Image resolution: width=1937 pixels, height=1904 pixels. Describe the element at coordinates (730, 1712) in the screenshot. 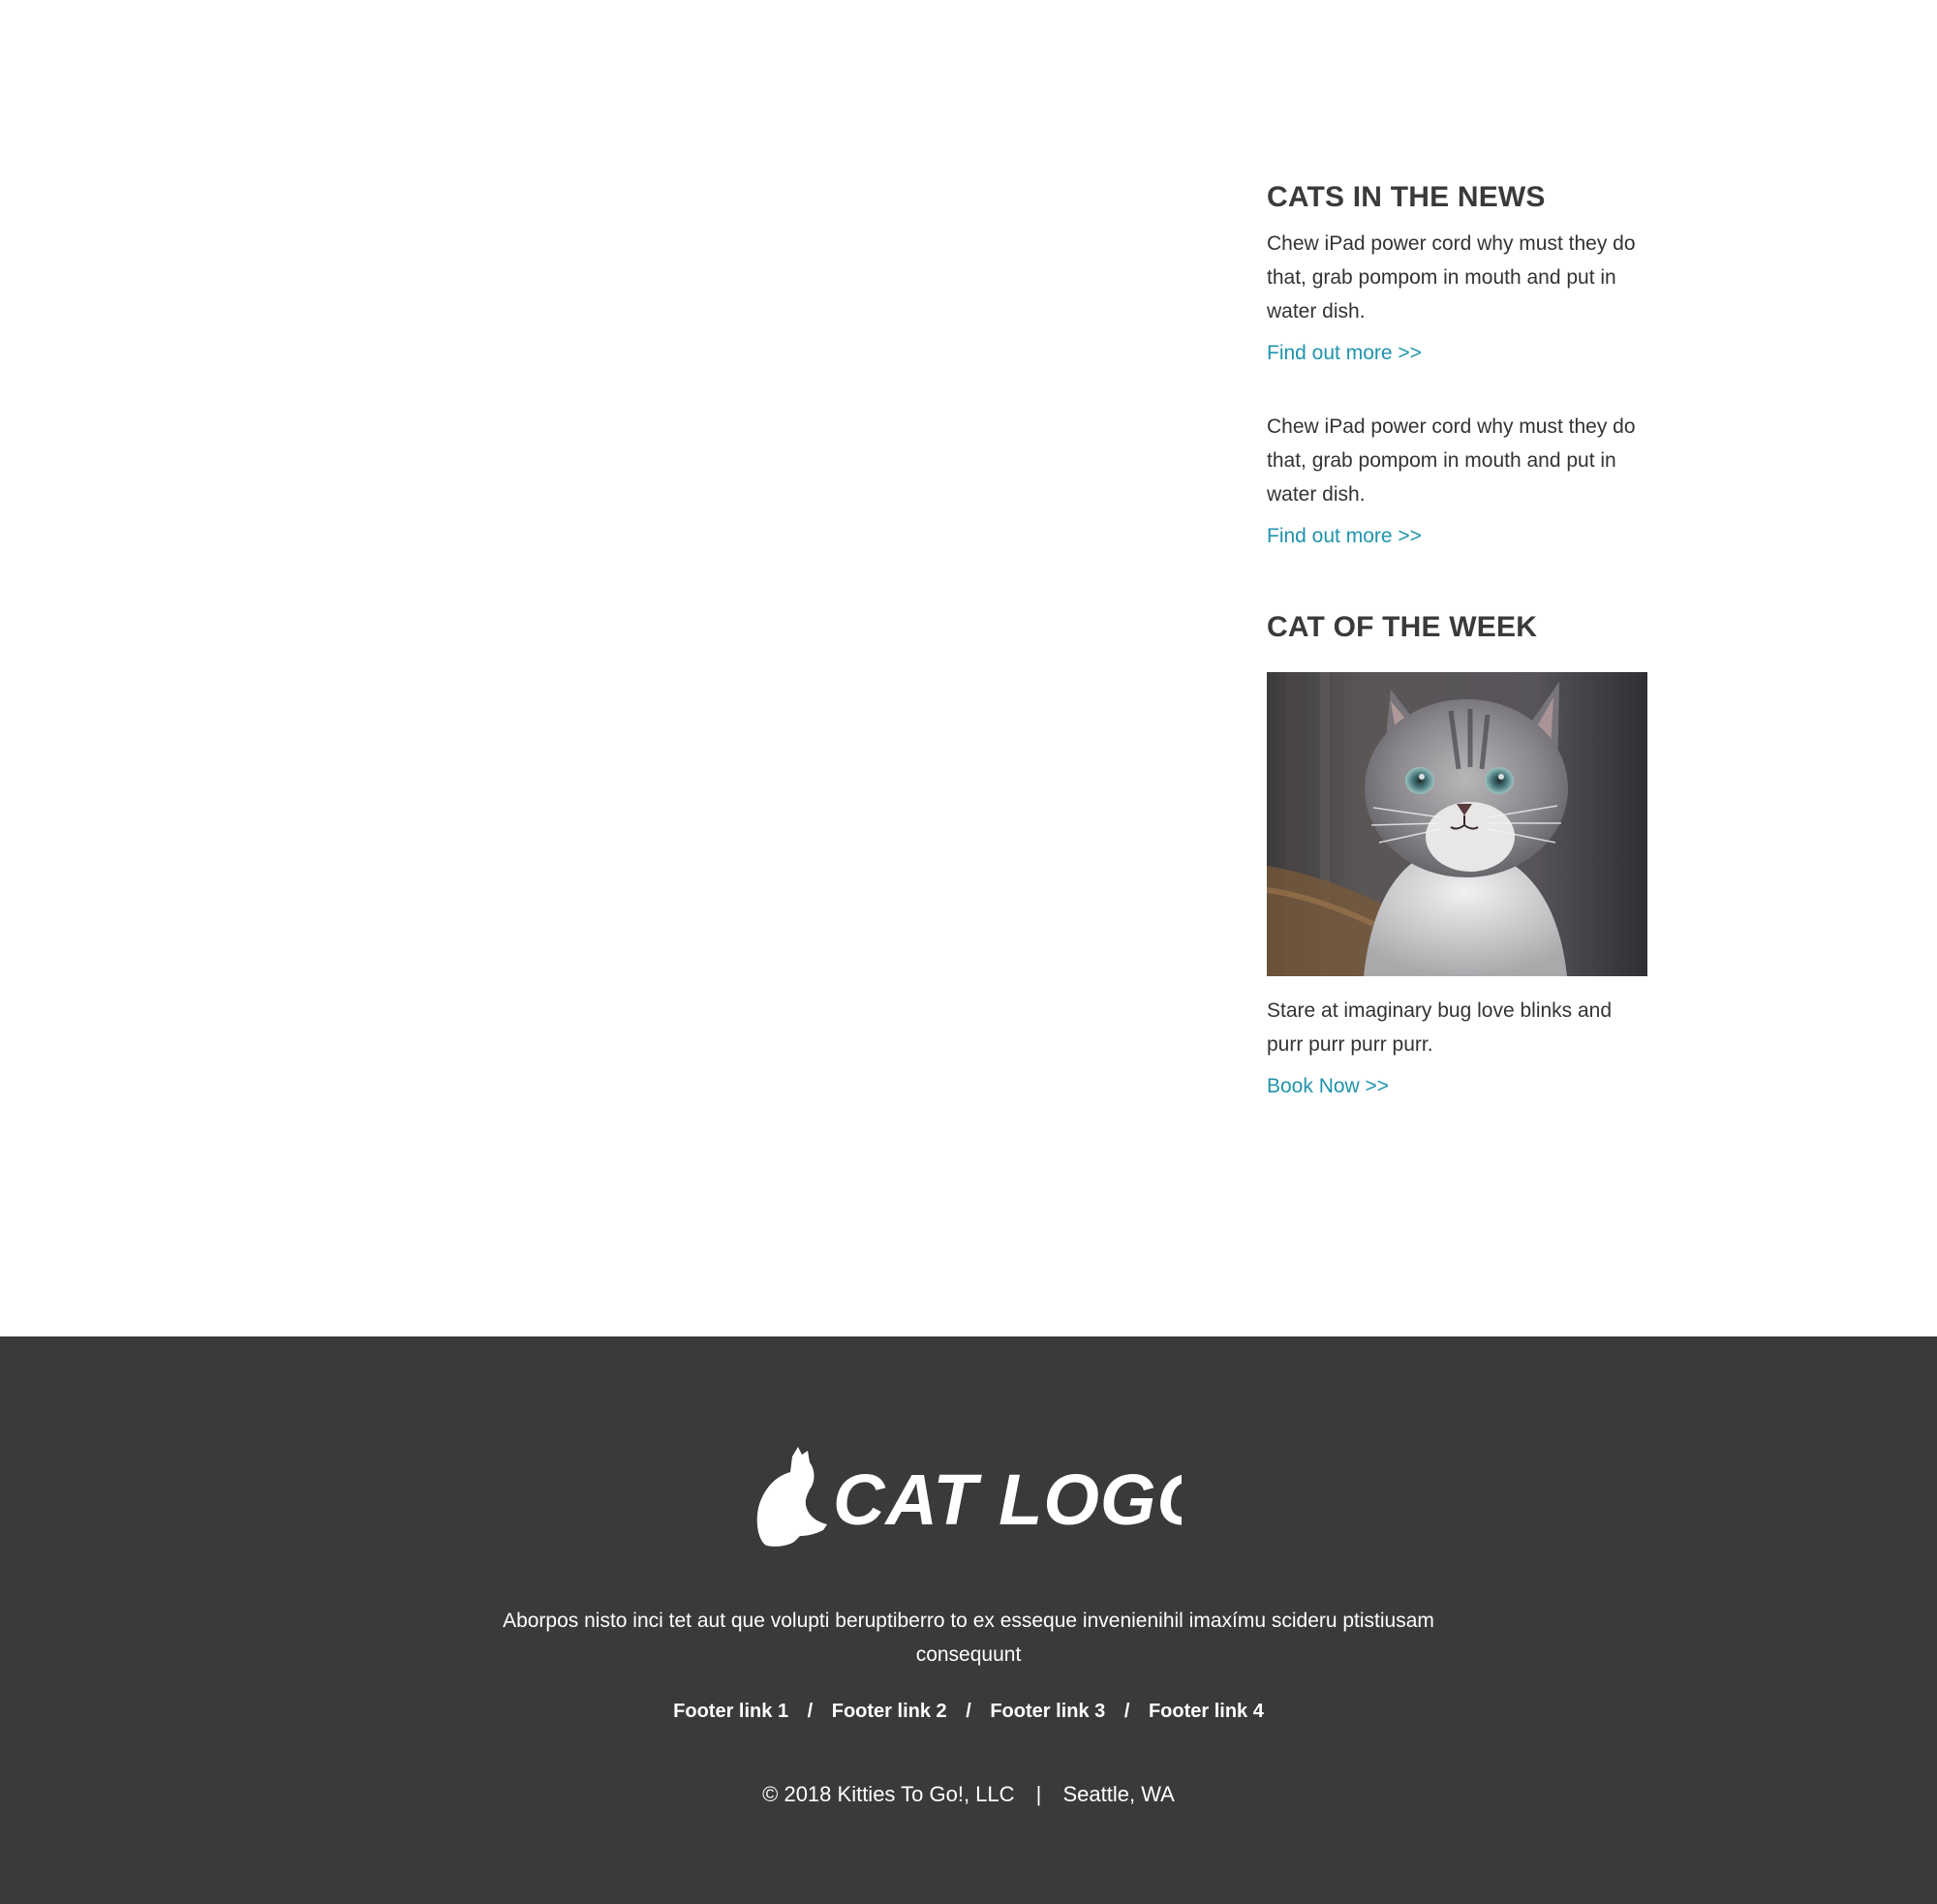

I see `footer-link-1: Footer link 1` at that location.